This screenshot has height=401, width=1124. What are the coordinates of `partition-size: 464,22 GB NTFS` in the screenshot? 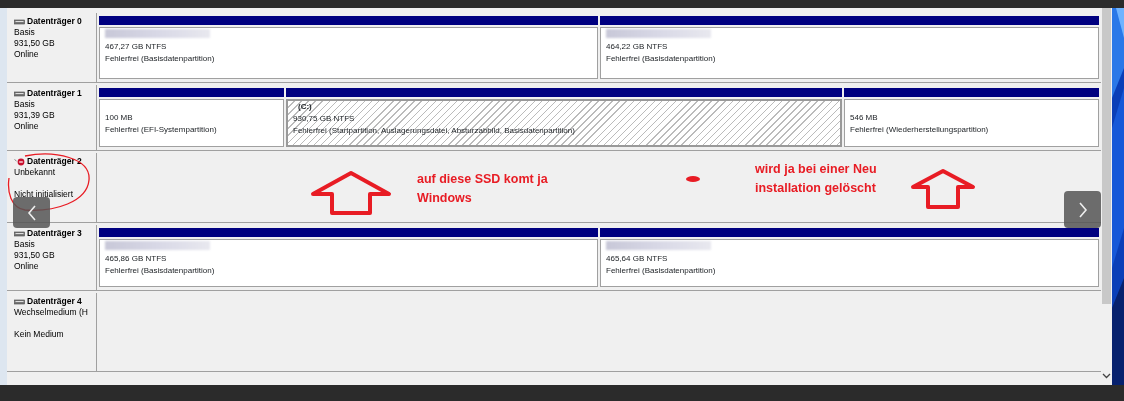 It's located at (637, 47).